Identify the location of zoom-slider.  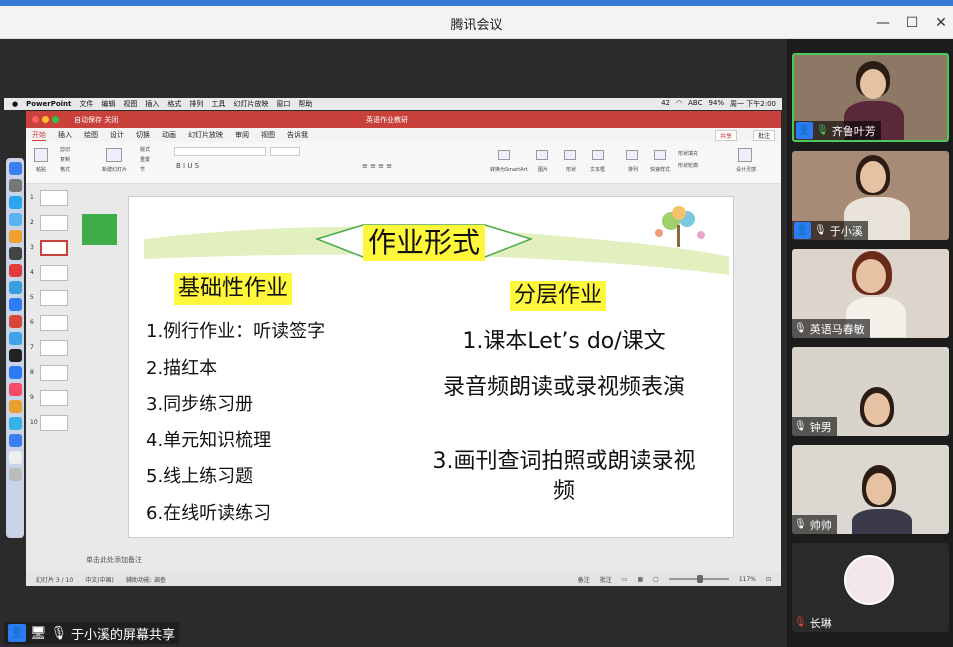
(698, 579).